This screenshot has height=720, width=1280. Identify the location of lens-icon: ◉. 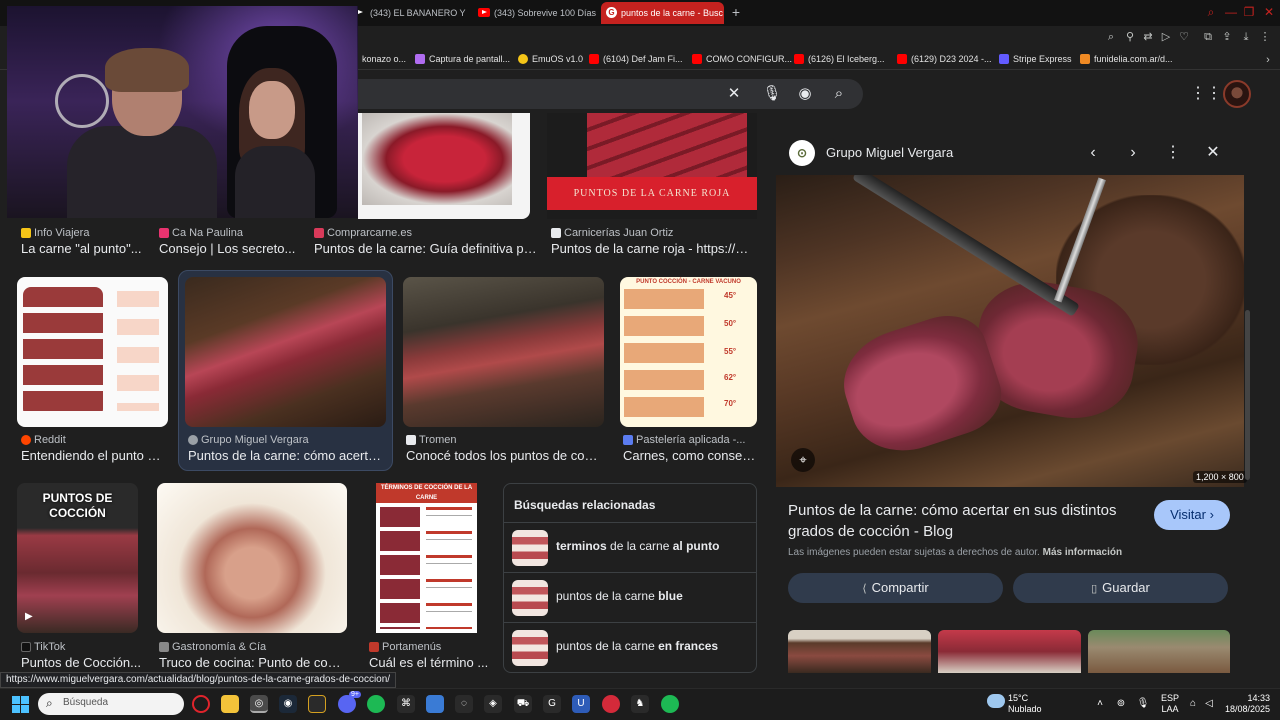
(805, 94).